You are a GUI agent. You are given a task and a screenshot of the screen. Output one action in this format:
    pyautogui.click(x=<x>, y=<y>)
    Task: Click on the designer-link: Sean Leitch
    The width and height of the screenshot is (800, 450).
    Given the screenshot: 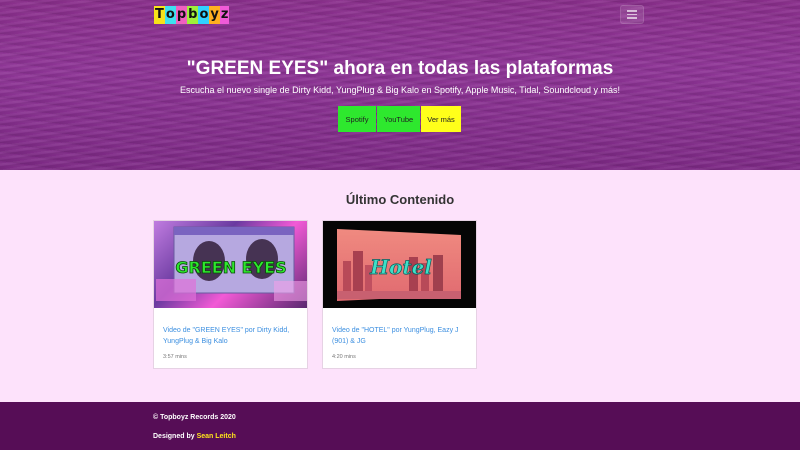 What is the action you would take?
    pyautogui.click(x=216, y=436)
    